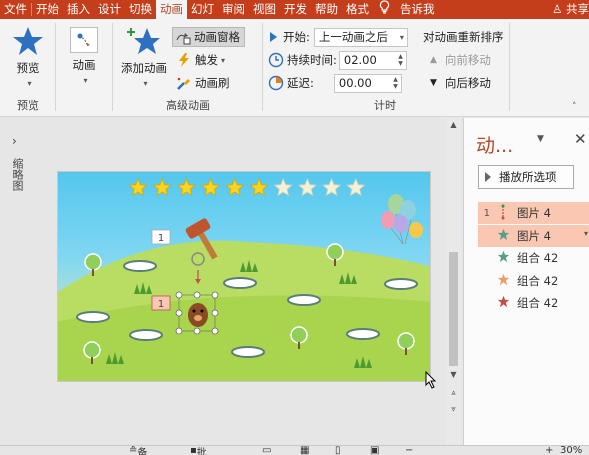 Image resolution: width=589 pixels, height=455 pixels. I want to click on slideshow-icon: ▣, so click(374, 450).